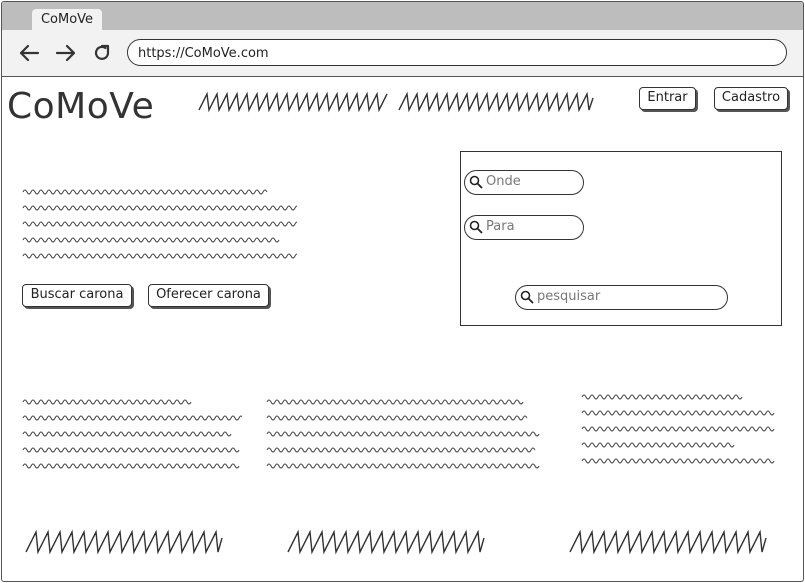 The height and width of the screenshot is (583, 805). I want to click on forward-button, so click(66, 53).